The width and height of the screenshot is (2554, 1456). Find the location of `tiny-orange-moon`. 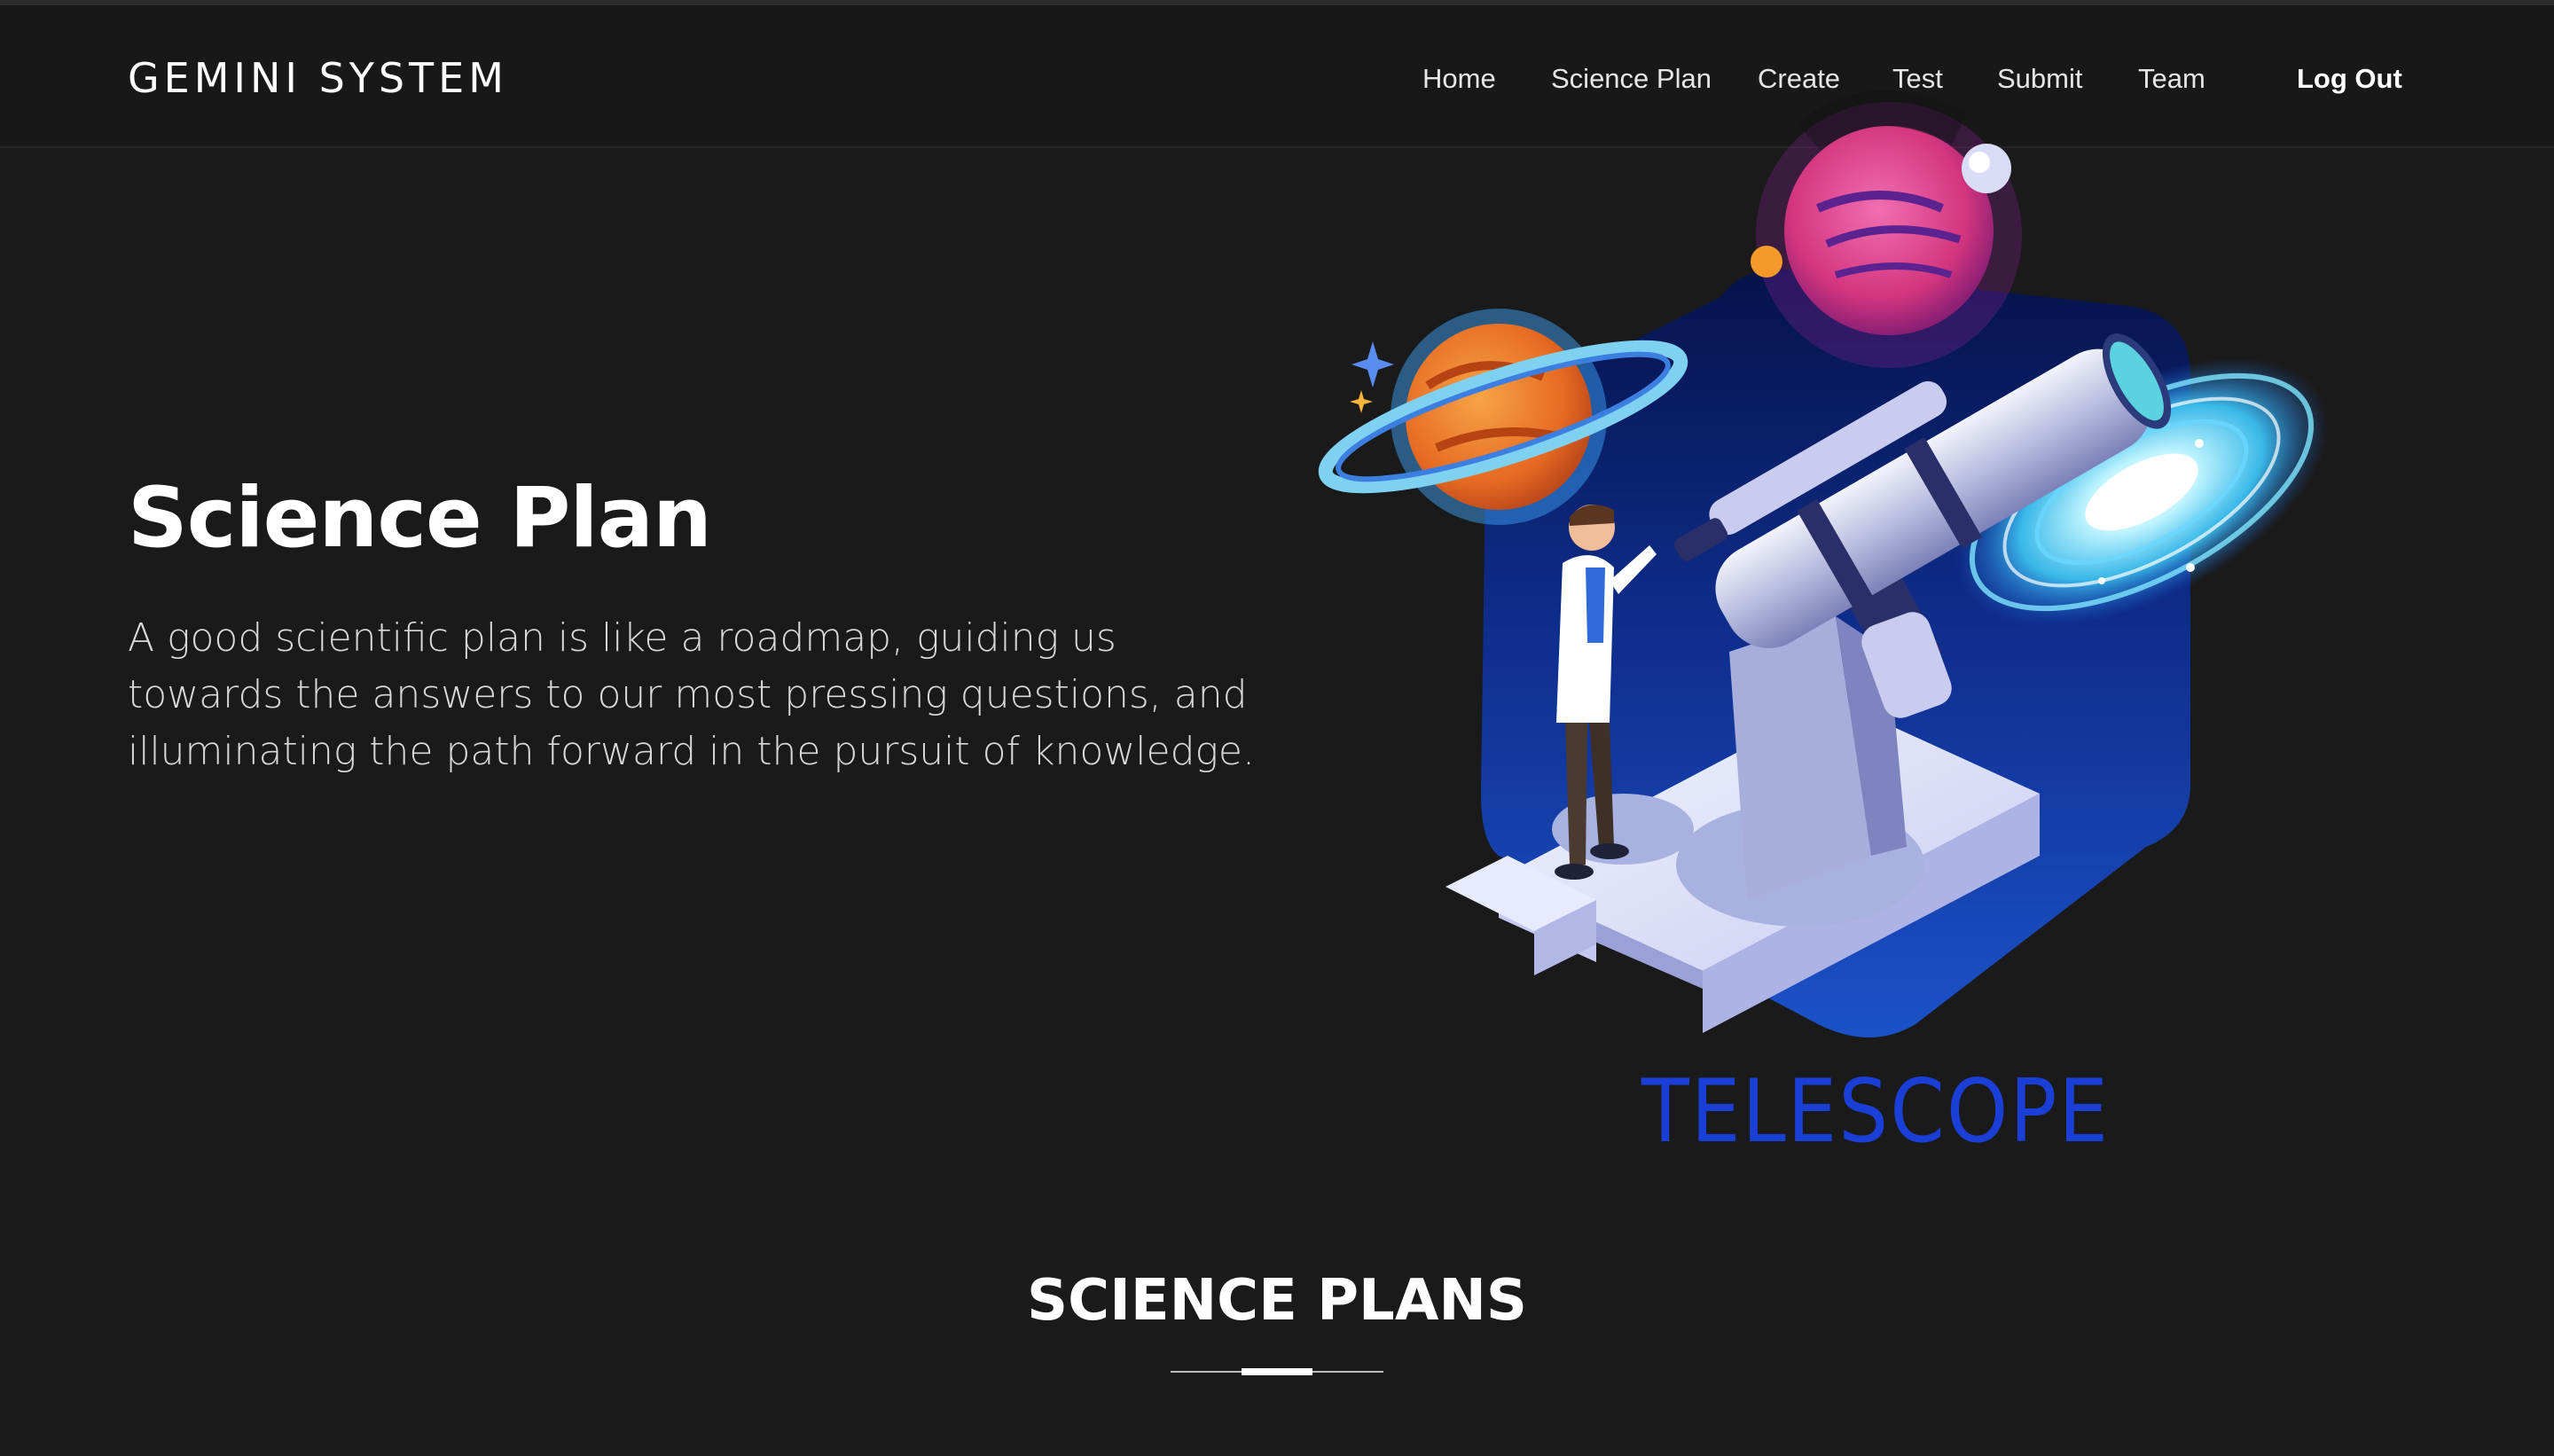

tiny-orange-moon is located at coordinates (1766, 262).